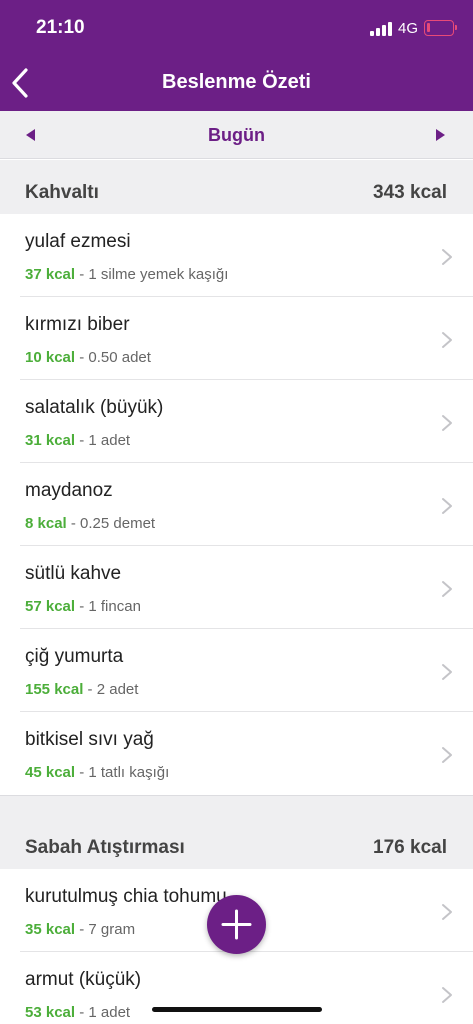 This screenshot has height=1024, width=473. I want to click on food-detail: 10 kcal - 0.50 adet, so click(88, 357).